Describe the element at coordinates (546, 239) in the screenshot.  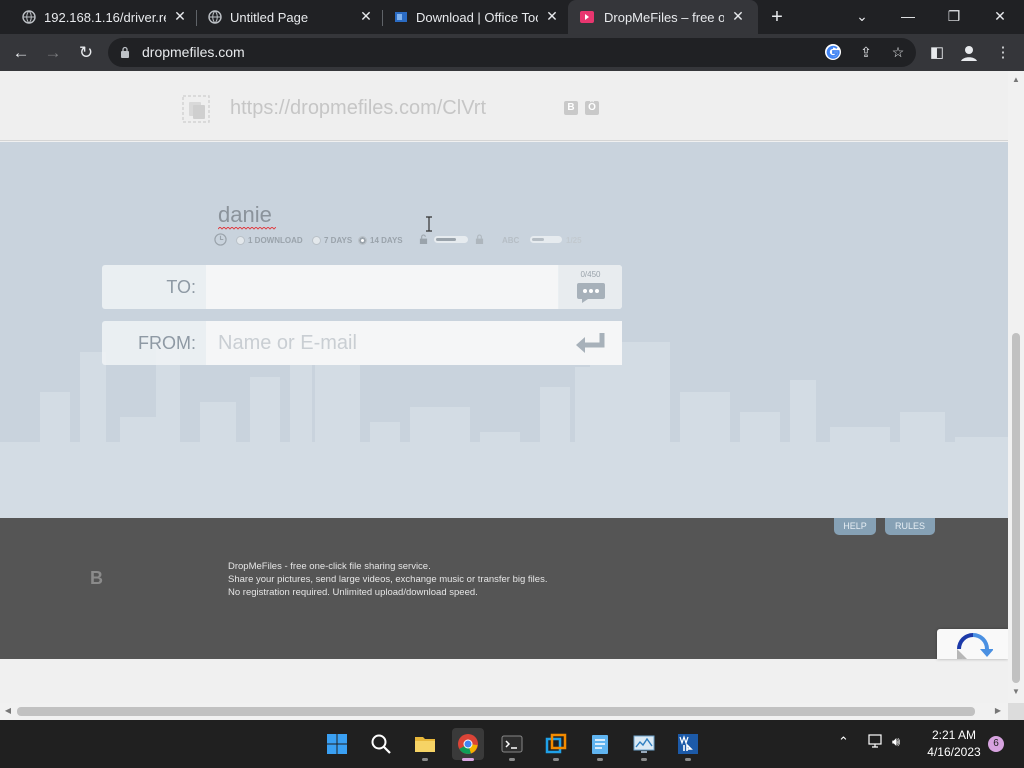
I see `abc-slider` at that location.